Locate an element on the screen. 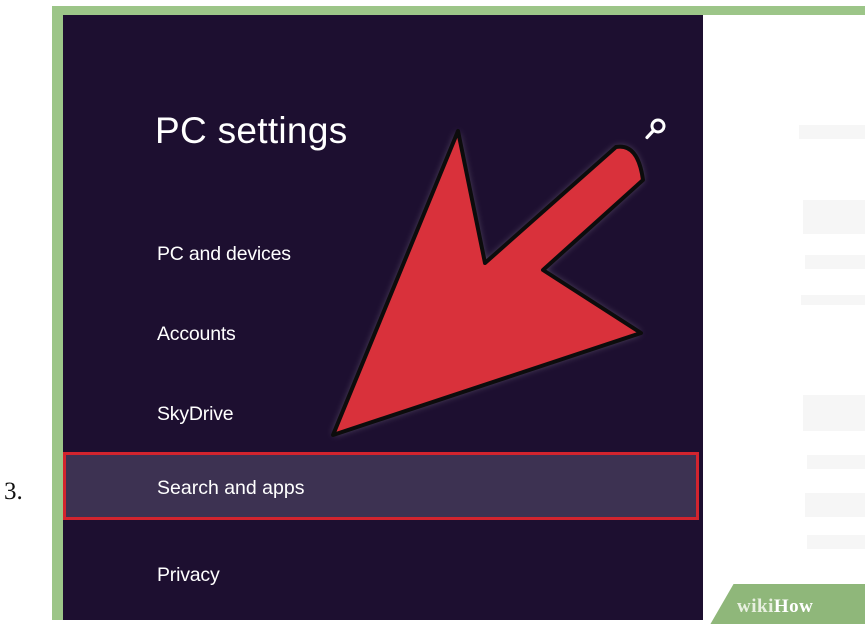  sidebar-item-search-and-apps: Search and apps is located at coordinates (381, 486).